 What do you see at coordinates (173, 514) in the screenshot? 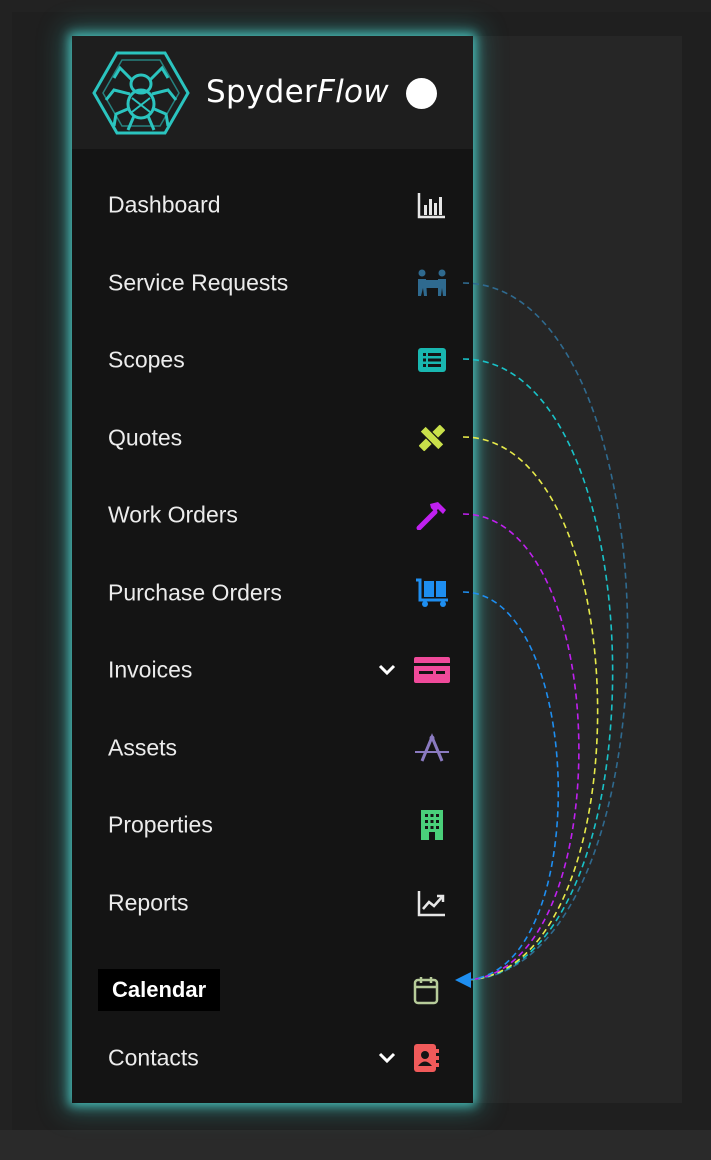
I see `nav-item-label: Work Orders` at bounding box center [173, 514].